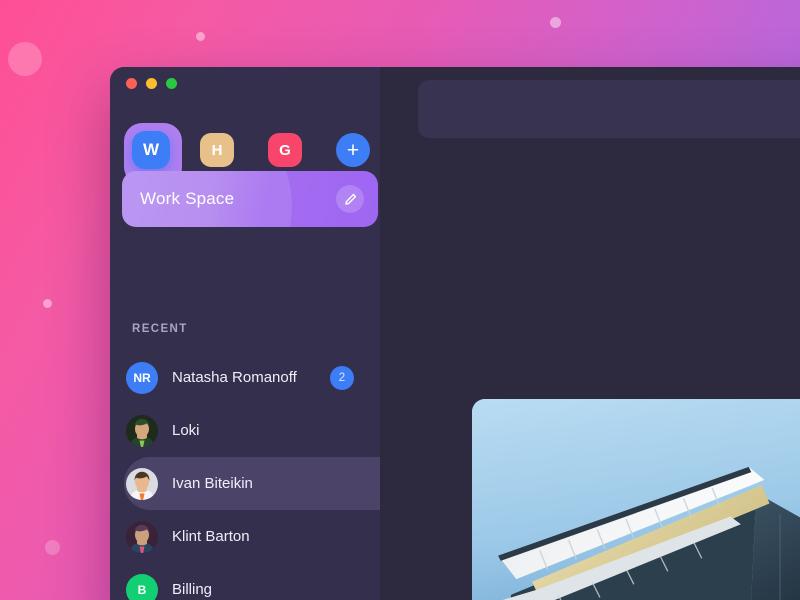  Describe the element at coordinates (245, 165) in the screenshot. I see `workspace-switcher: W H G +` at that location.